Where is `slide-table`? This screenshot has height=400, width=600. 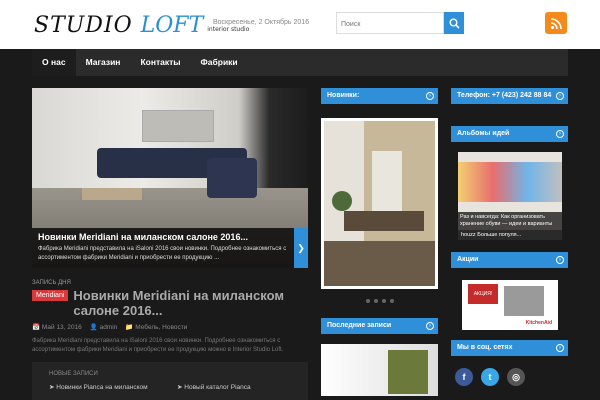 slide-table is located at coordinates (112, 194).